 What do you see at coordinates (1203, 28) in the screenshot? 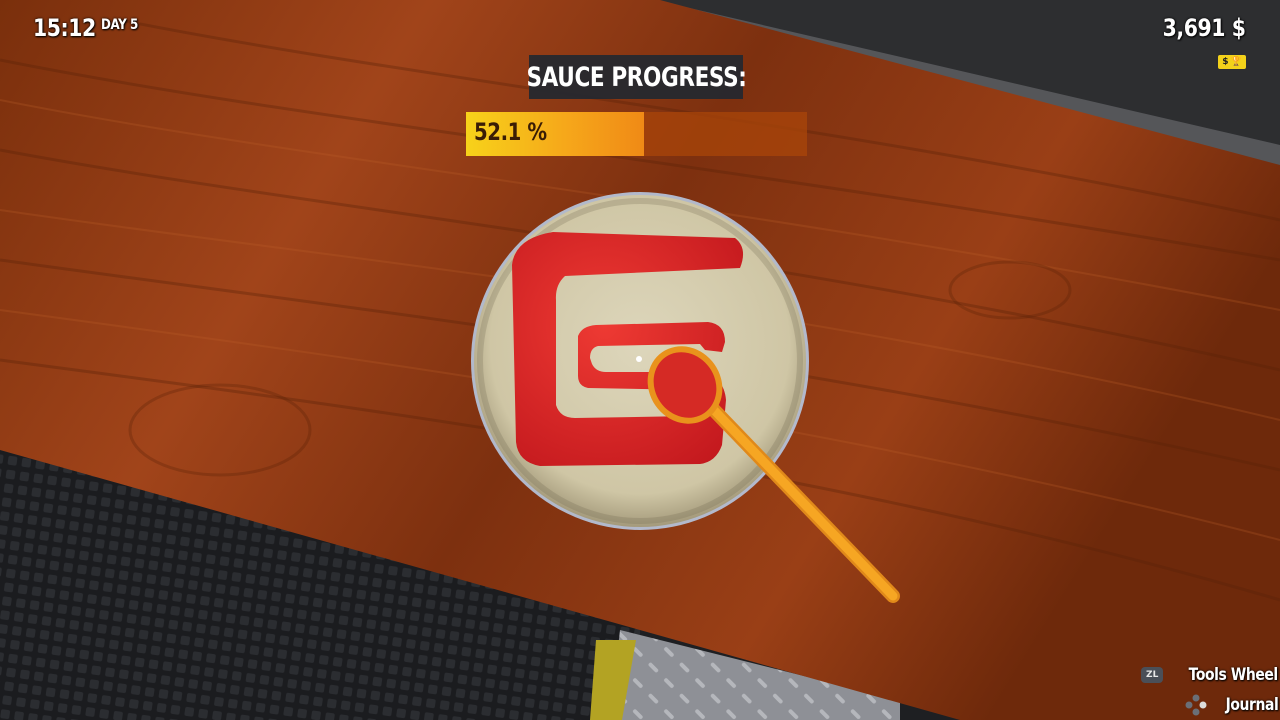
I see `money-balance: 3,691 $` at bounding box center [1203, 28].